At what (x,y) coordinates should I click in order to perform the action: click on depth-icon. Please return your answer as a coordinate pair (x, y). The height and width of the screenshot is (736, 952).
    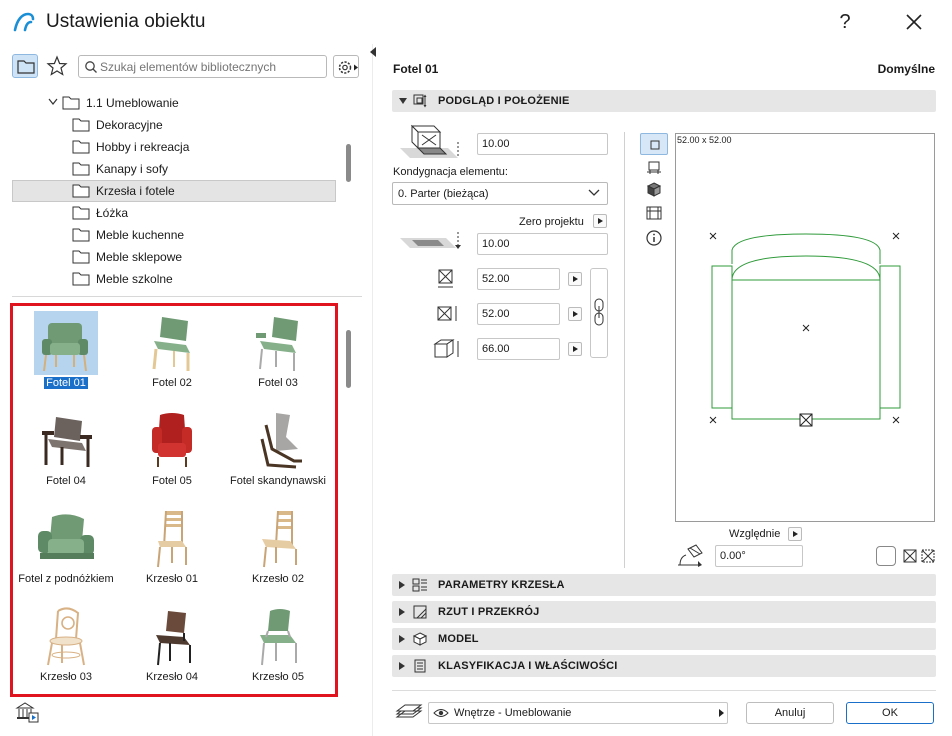
    Looking at the image, I should click on (447, 313).